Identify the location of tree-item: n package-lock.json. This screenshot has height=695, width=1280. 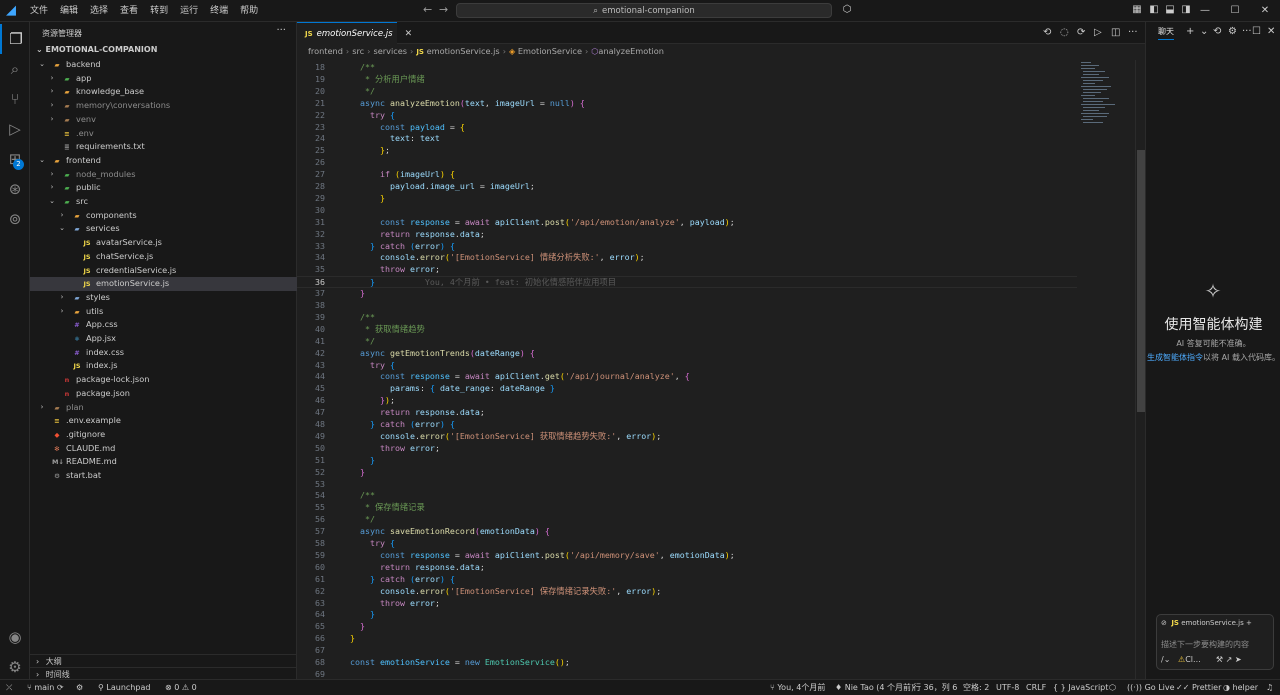
(163, 380).